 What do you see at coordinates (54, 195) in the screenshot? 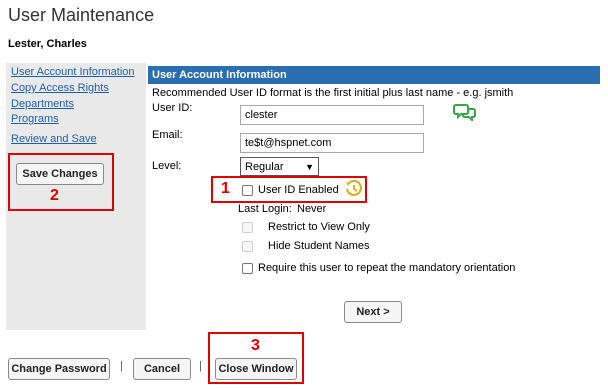
I see `annotation-number-2: 2` at bounding box center [54, 195].